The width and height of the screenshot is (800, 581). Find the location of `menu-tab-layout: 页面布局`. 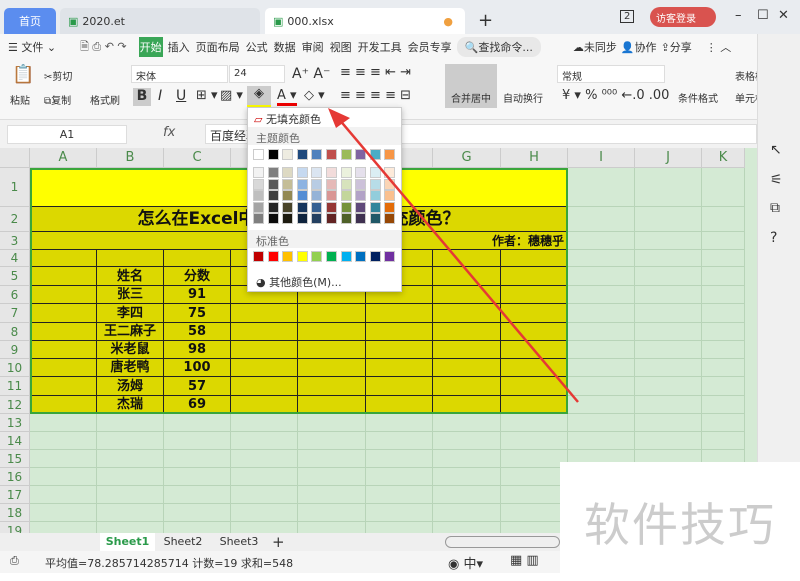

menu-tab-layout: 页面布局 is located at coordinates (218, 47).